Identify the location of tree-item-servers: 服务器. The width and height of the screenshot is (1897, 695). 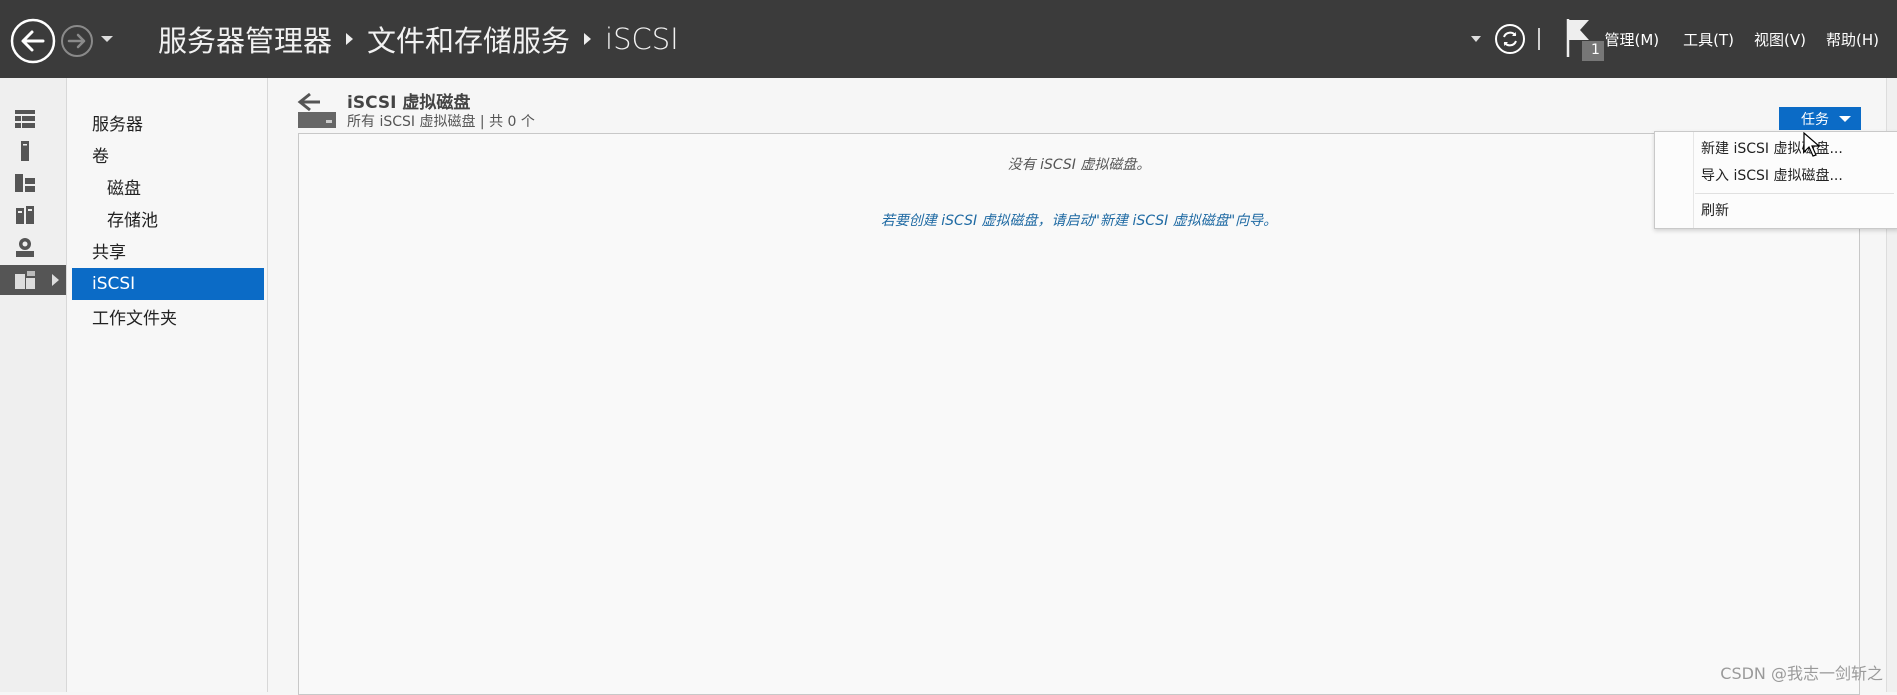
(168, 122).